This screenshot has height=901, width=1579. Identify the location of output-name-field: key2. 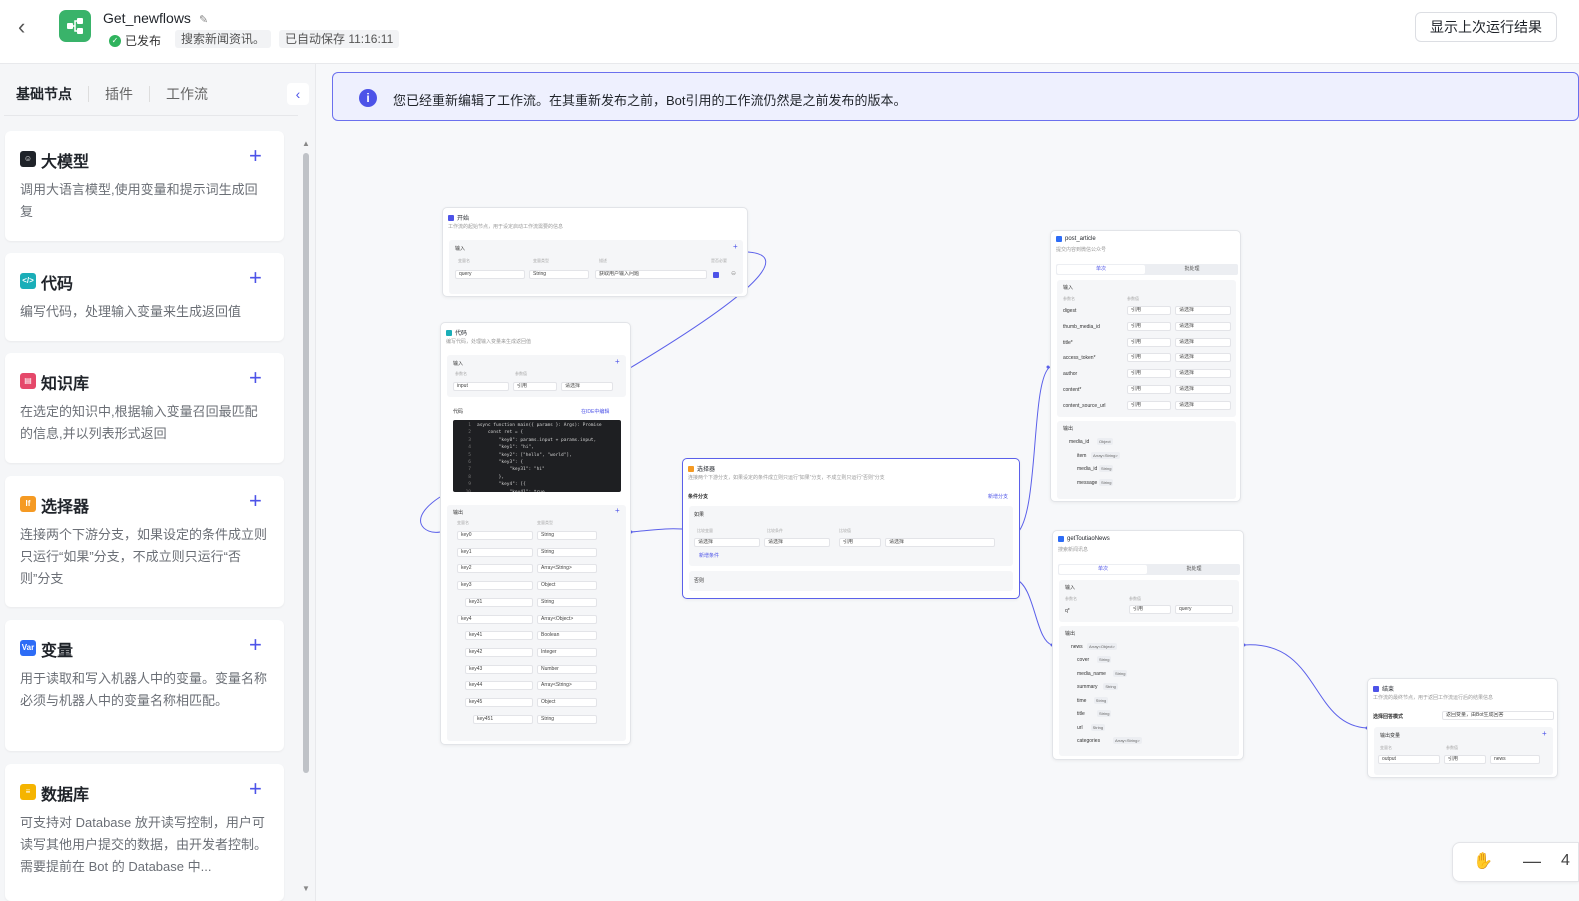
(495, 569).